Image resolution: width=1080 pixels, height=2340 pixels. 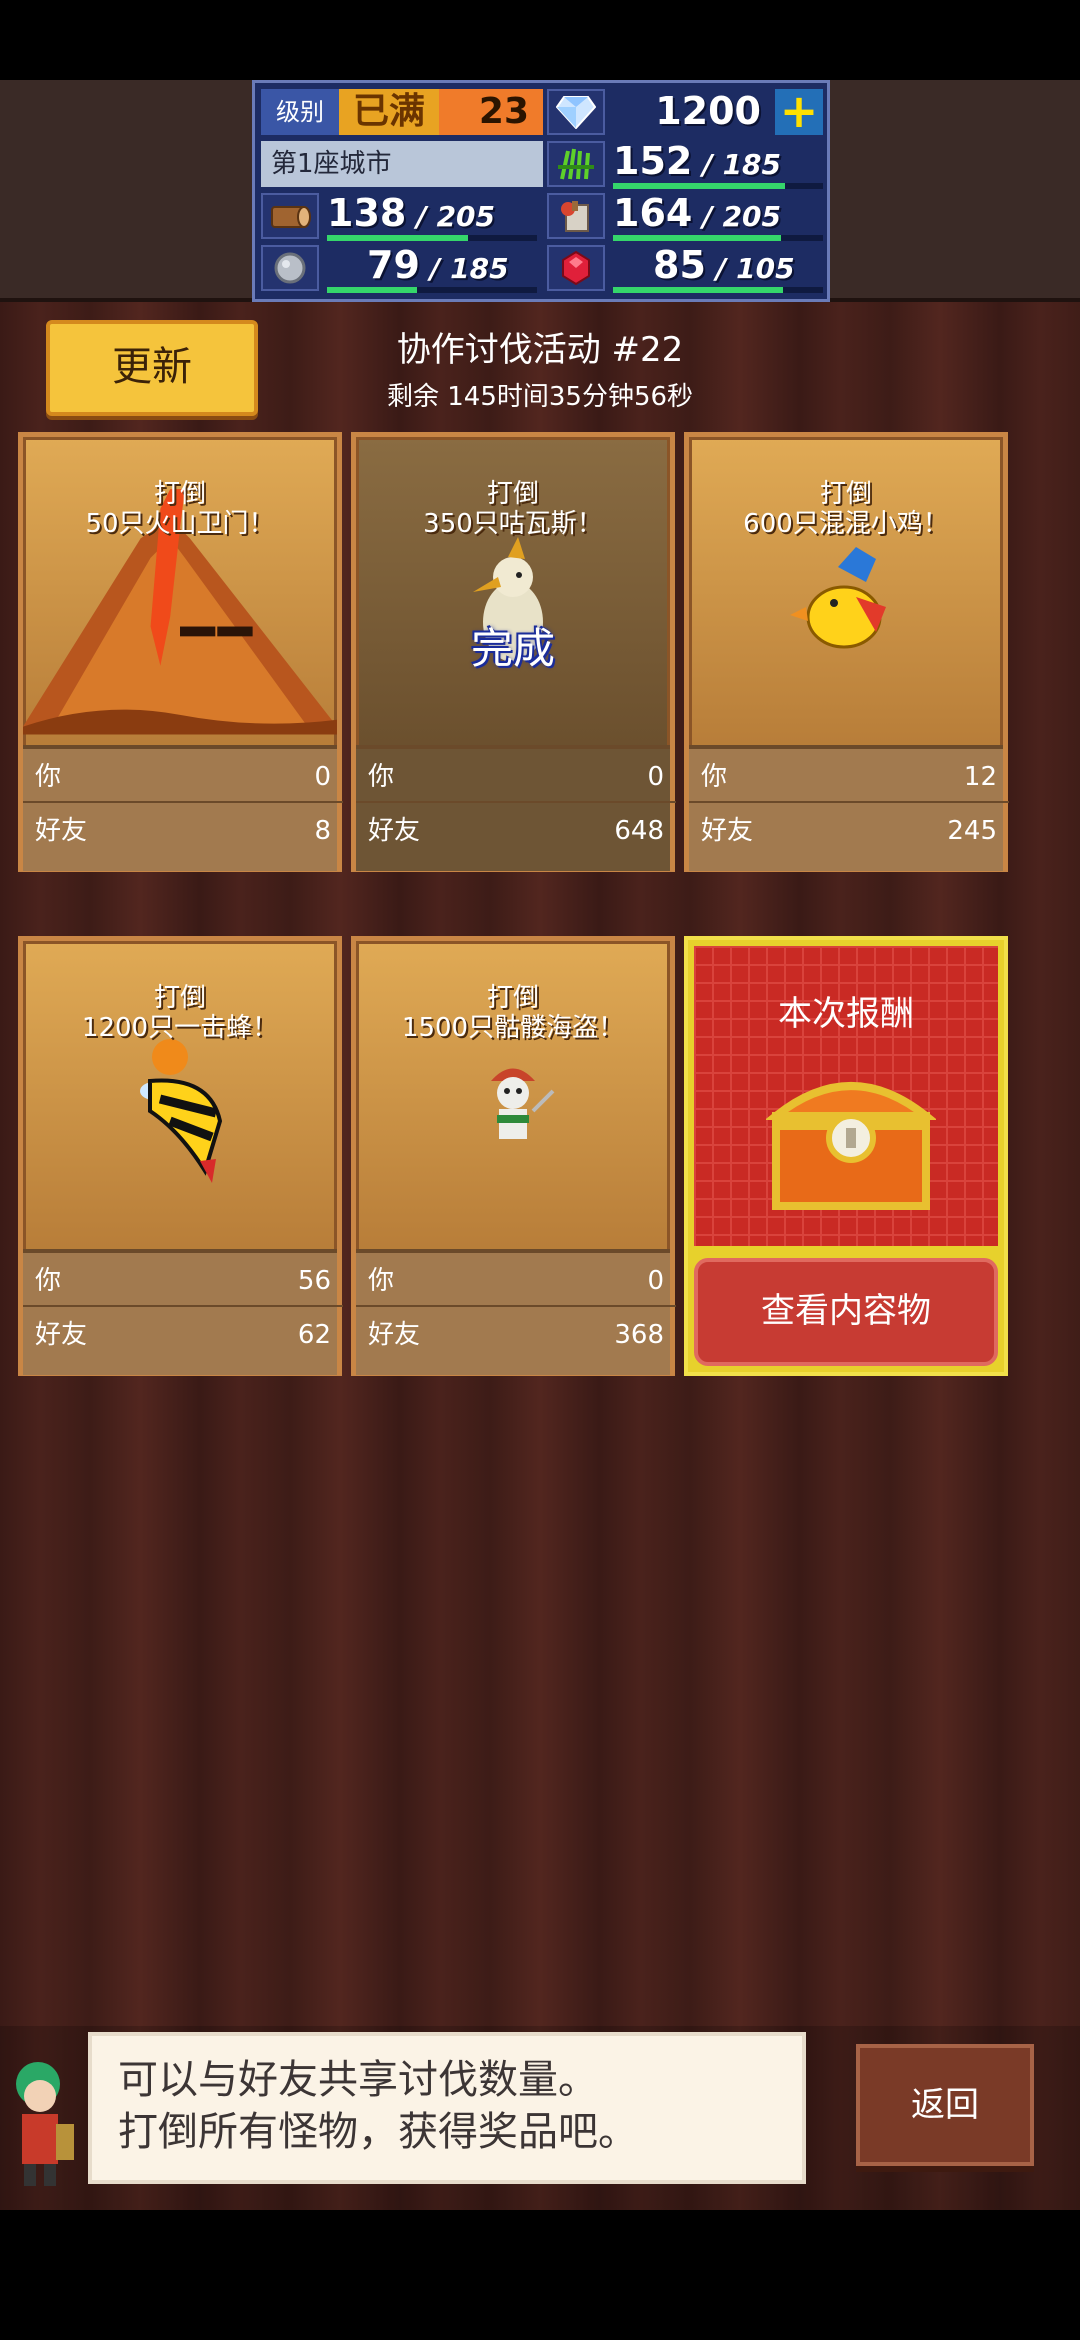 I want to click on ruby-bar, so click(x=718, y=290).